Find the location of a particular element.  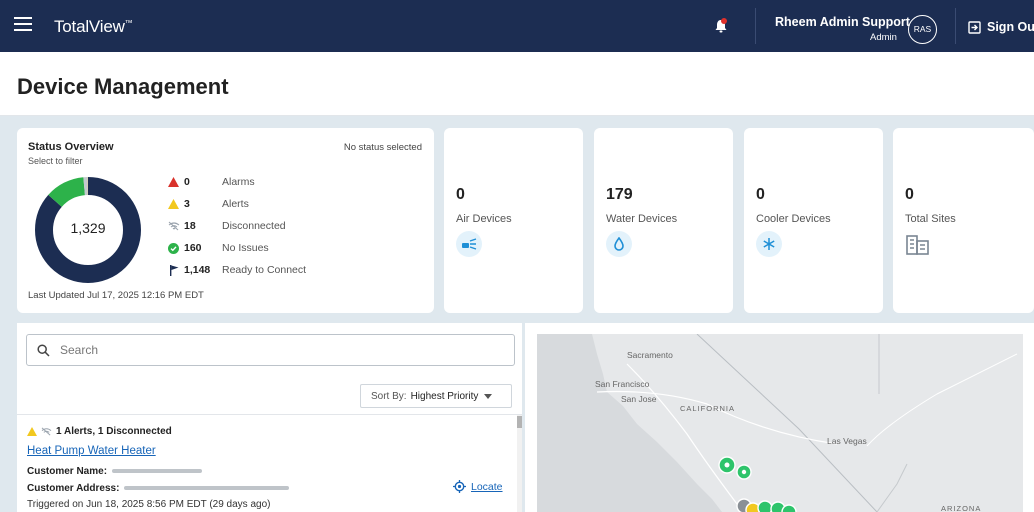

map-markers is located at coordinates (757, 484).